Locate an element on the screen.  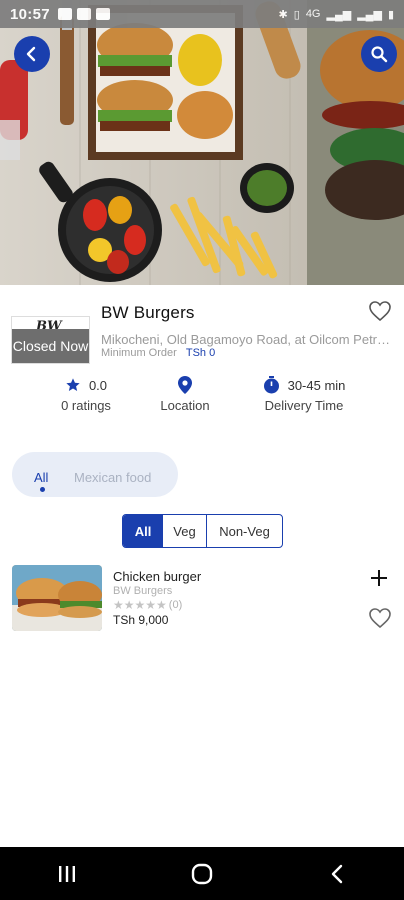
category-tabs: All Mexican food is located at coordinates (95, 474).